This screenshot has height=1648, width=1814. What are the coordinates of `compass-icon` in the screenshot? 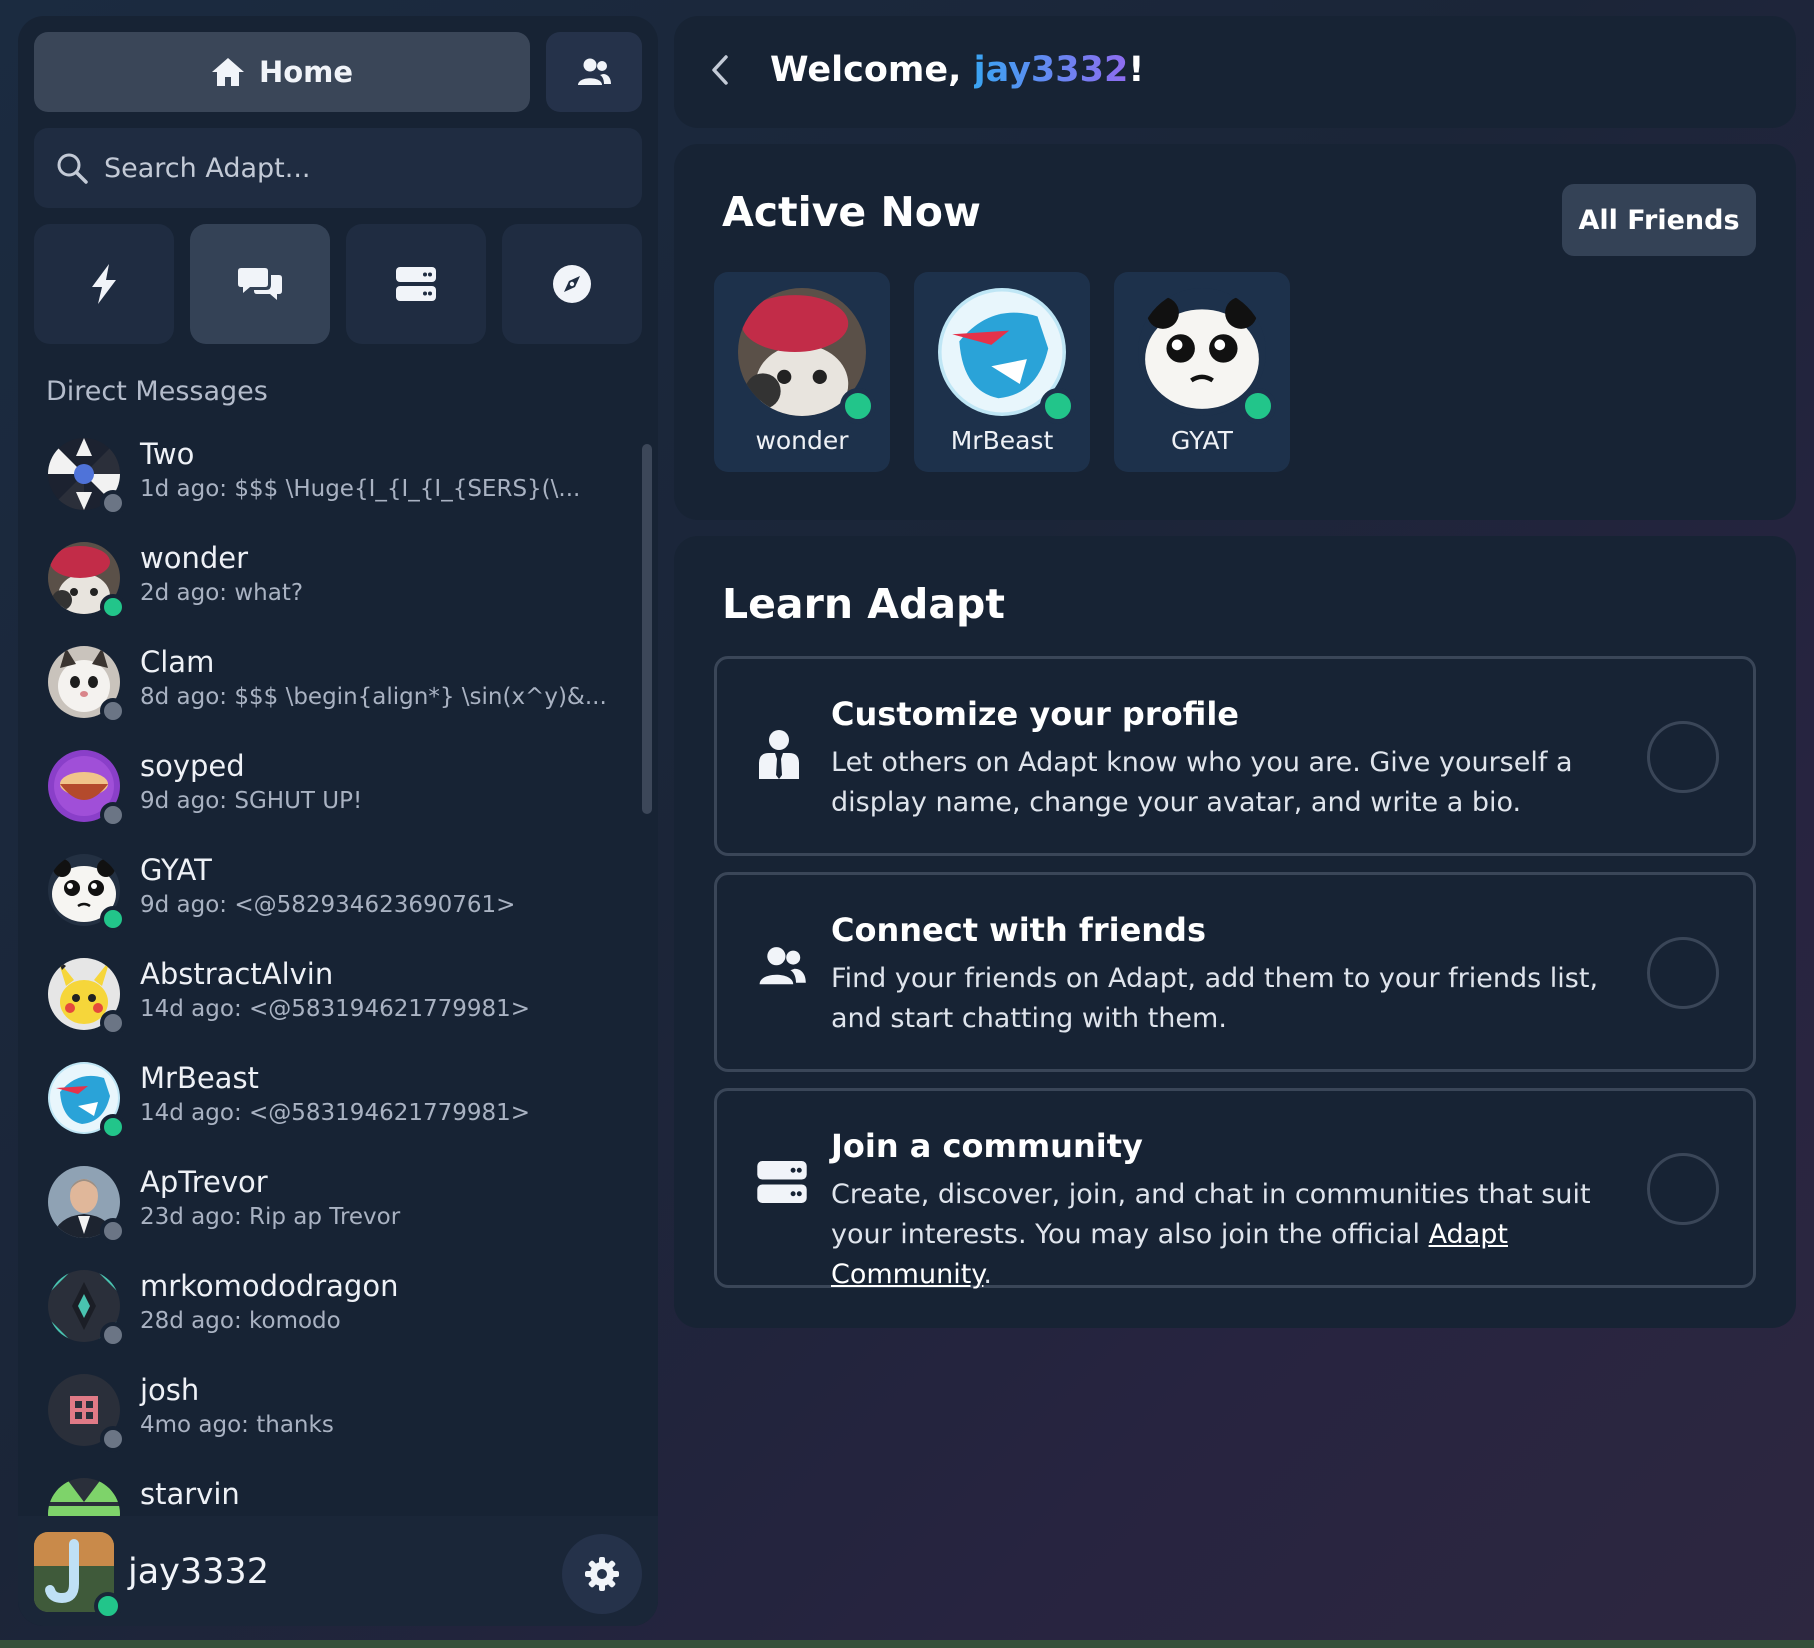 It's located at (572, 284).